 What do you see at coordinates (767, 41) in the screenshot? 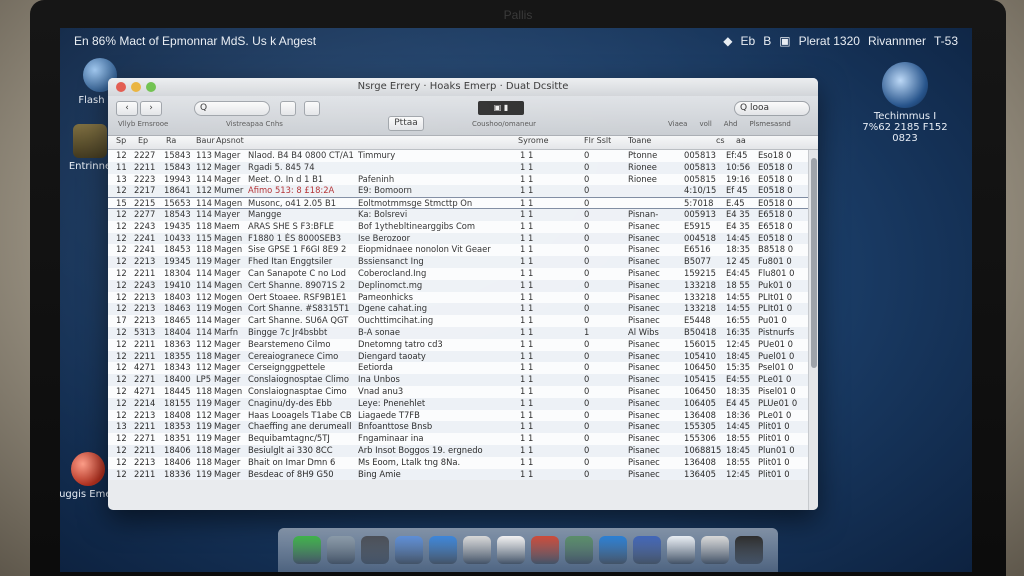
I see `menu-status-item: B` at bounding box center [767, 41].